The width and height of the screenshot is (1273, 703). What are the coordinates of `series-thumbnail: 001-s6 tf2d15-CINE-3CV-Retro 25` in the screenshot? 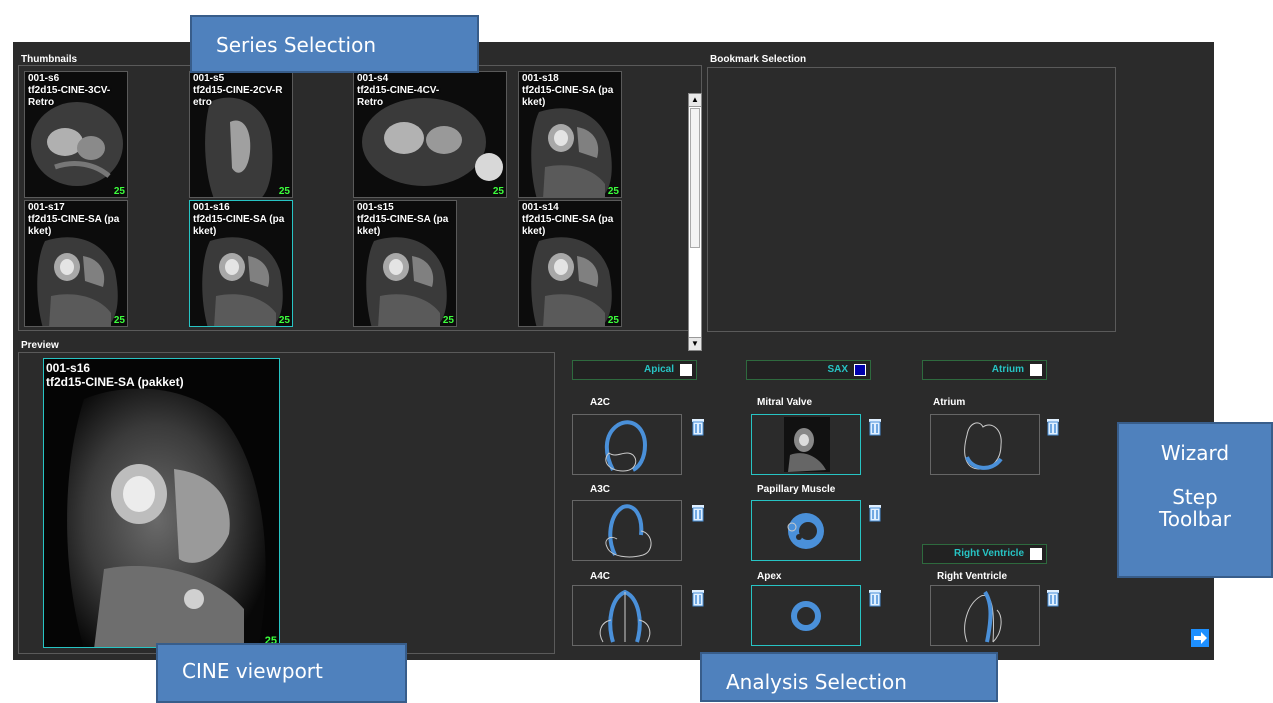 It's located at (76, 134).